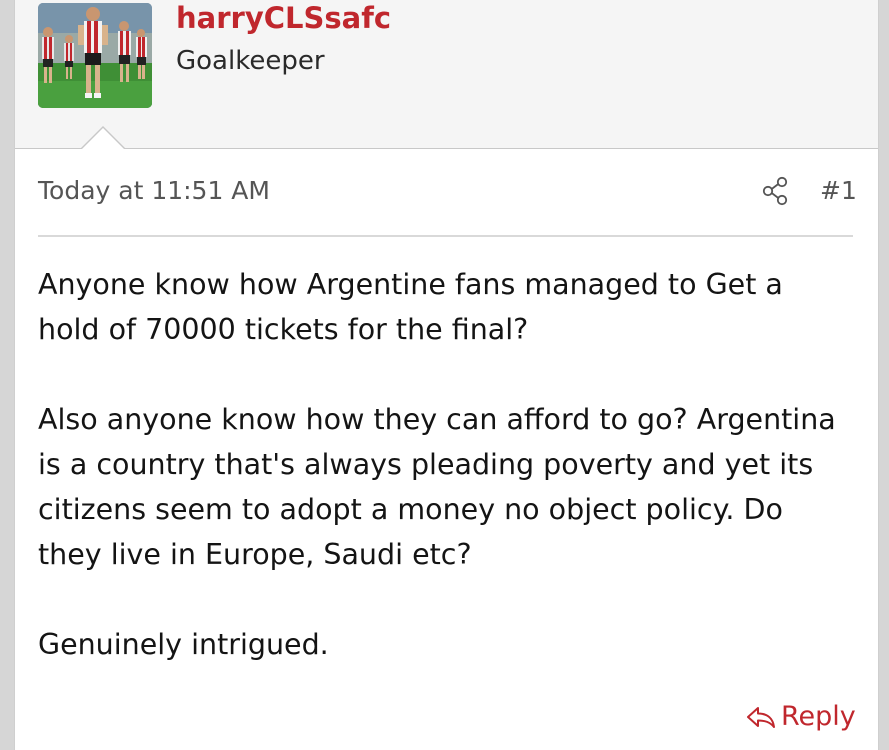 The width and height of the screenshot is (889, 750). What do you see at coordinates (250, 61) in the screenshot?
I see `user-title: Goalkeeper` at bounding box center [250, 61].